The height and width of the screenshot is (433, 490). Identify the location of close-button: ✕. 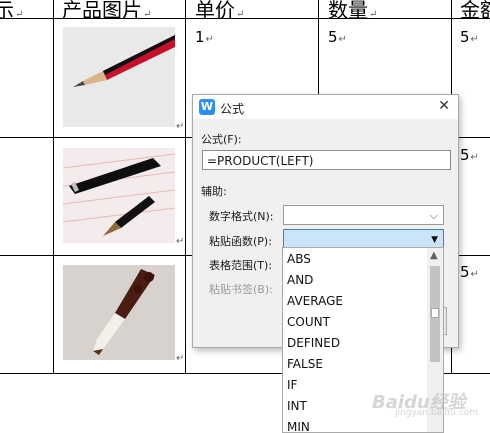
(444, 106).